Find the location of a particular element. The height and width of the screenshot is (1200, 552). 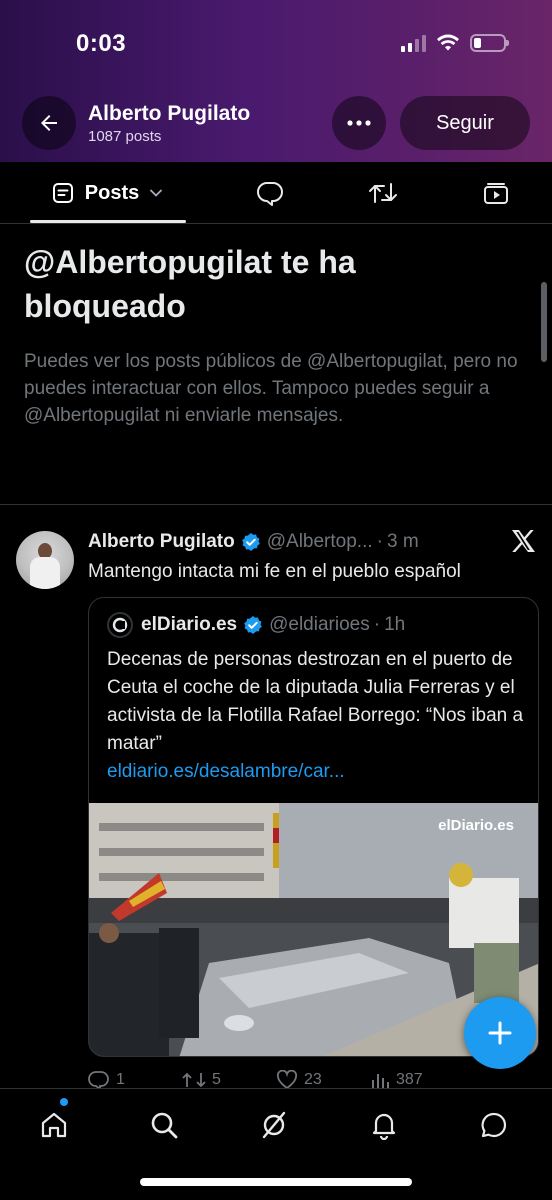

quoted-author-name: elDiario.es is located at coordinates (189, 625).